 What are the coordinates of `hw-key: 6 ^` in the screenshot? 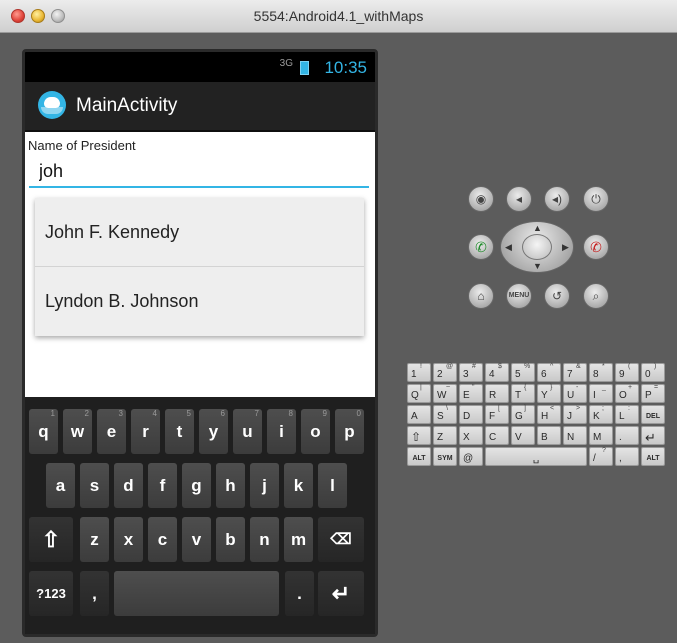 It's located at (549, 372).